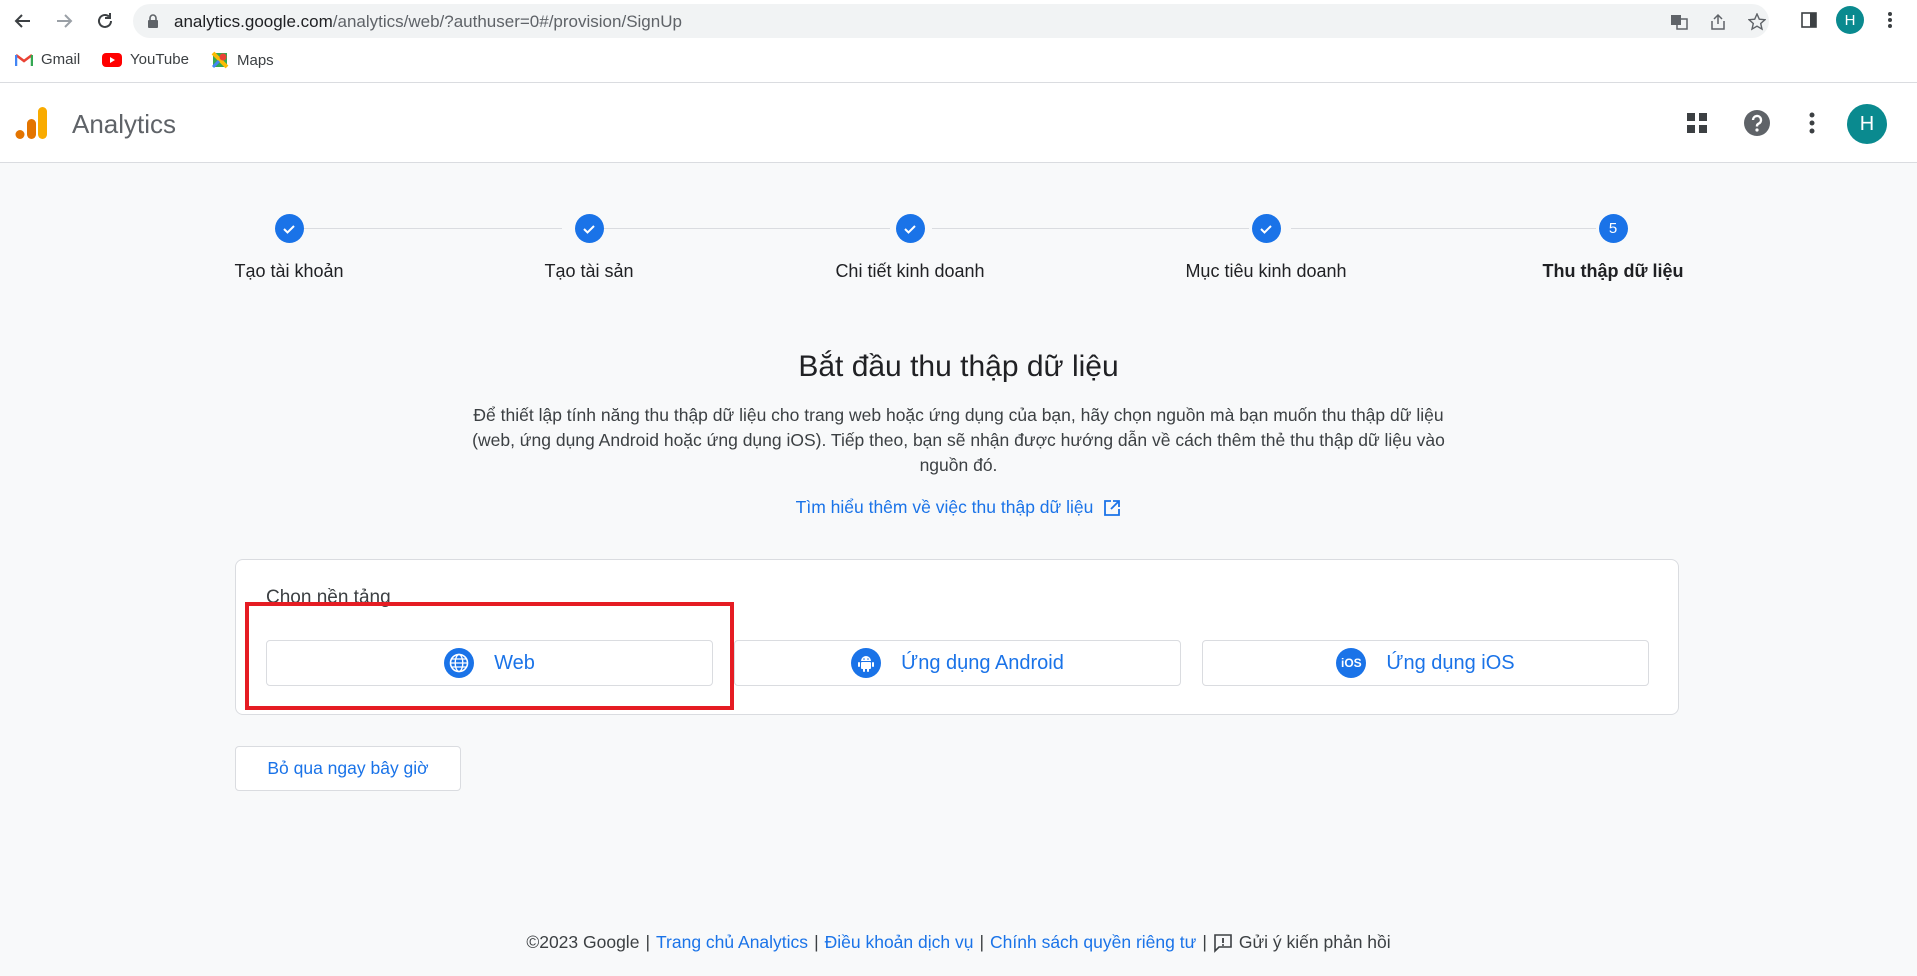 This screenshot has height=976, width=1917. What do you see at coordinates (1867, 124) in the screenshot?
I see `user-avatar: H` at bounding box center [1867, 124].